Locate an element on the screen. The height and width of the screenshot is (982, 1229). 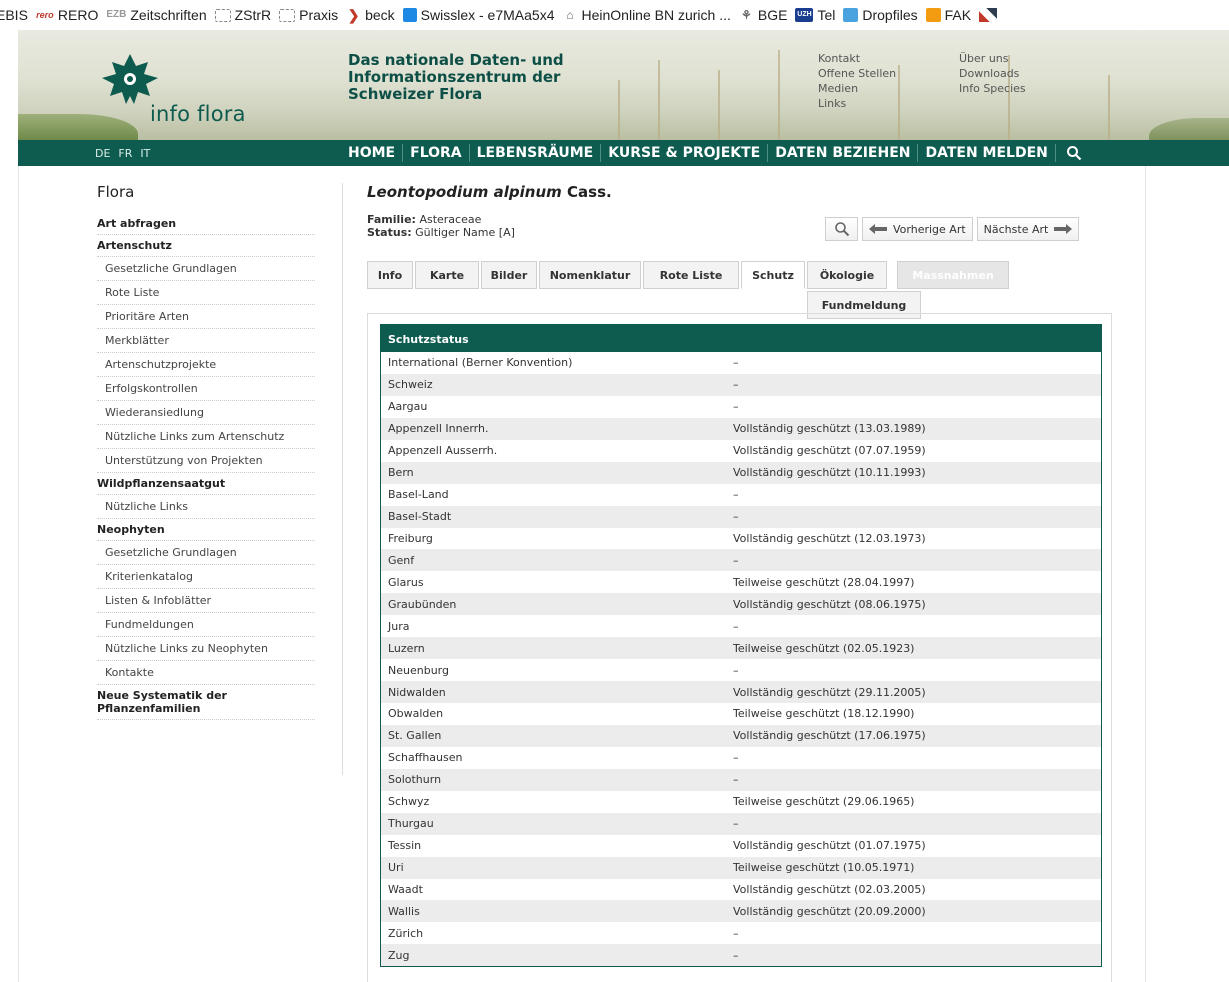
region-cell: Wallis is located at coordinates (404, 911).